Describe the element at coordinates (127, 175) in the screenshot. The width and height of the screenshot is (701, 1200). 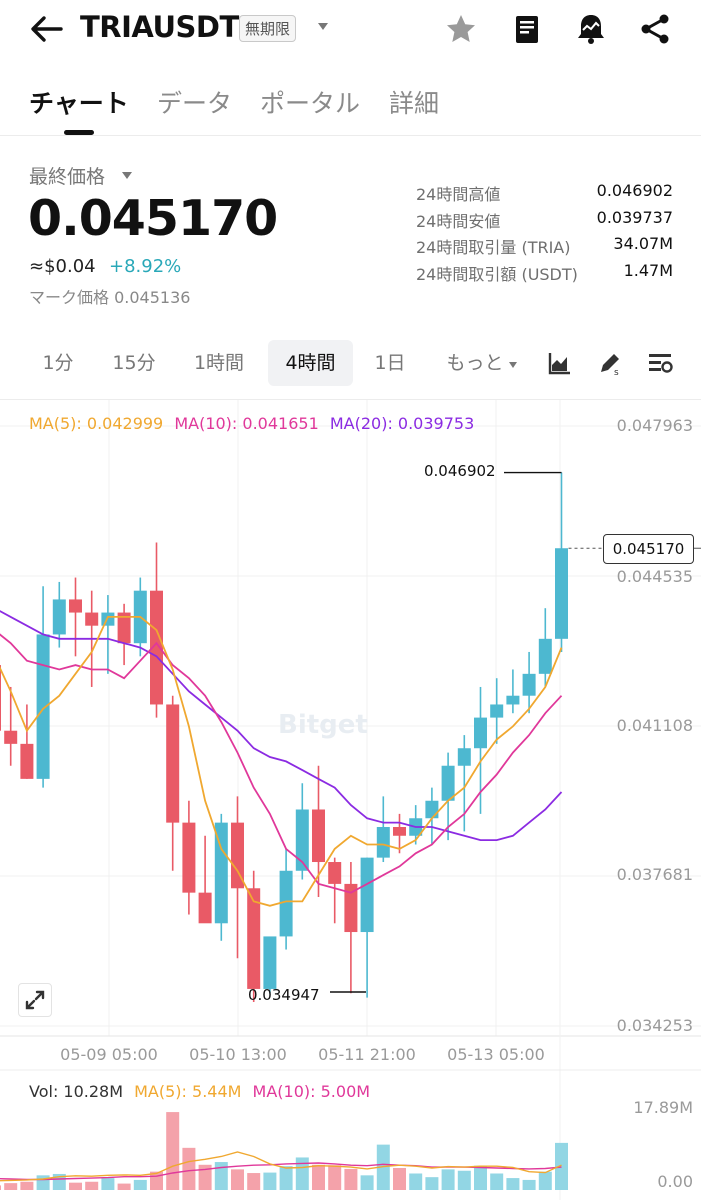
I see `last-price-chevron-down-icon` at that location.